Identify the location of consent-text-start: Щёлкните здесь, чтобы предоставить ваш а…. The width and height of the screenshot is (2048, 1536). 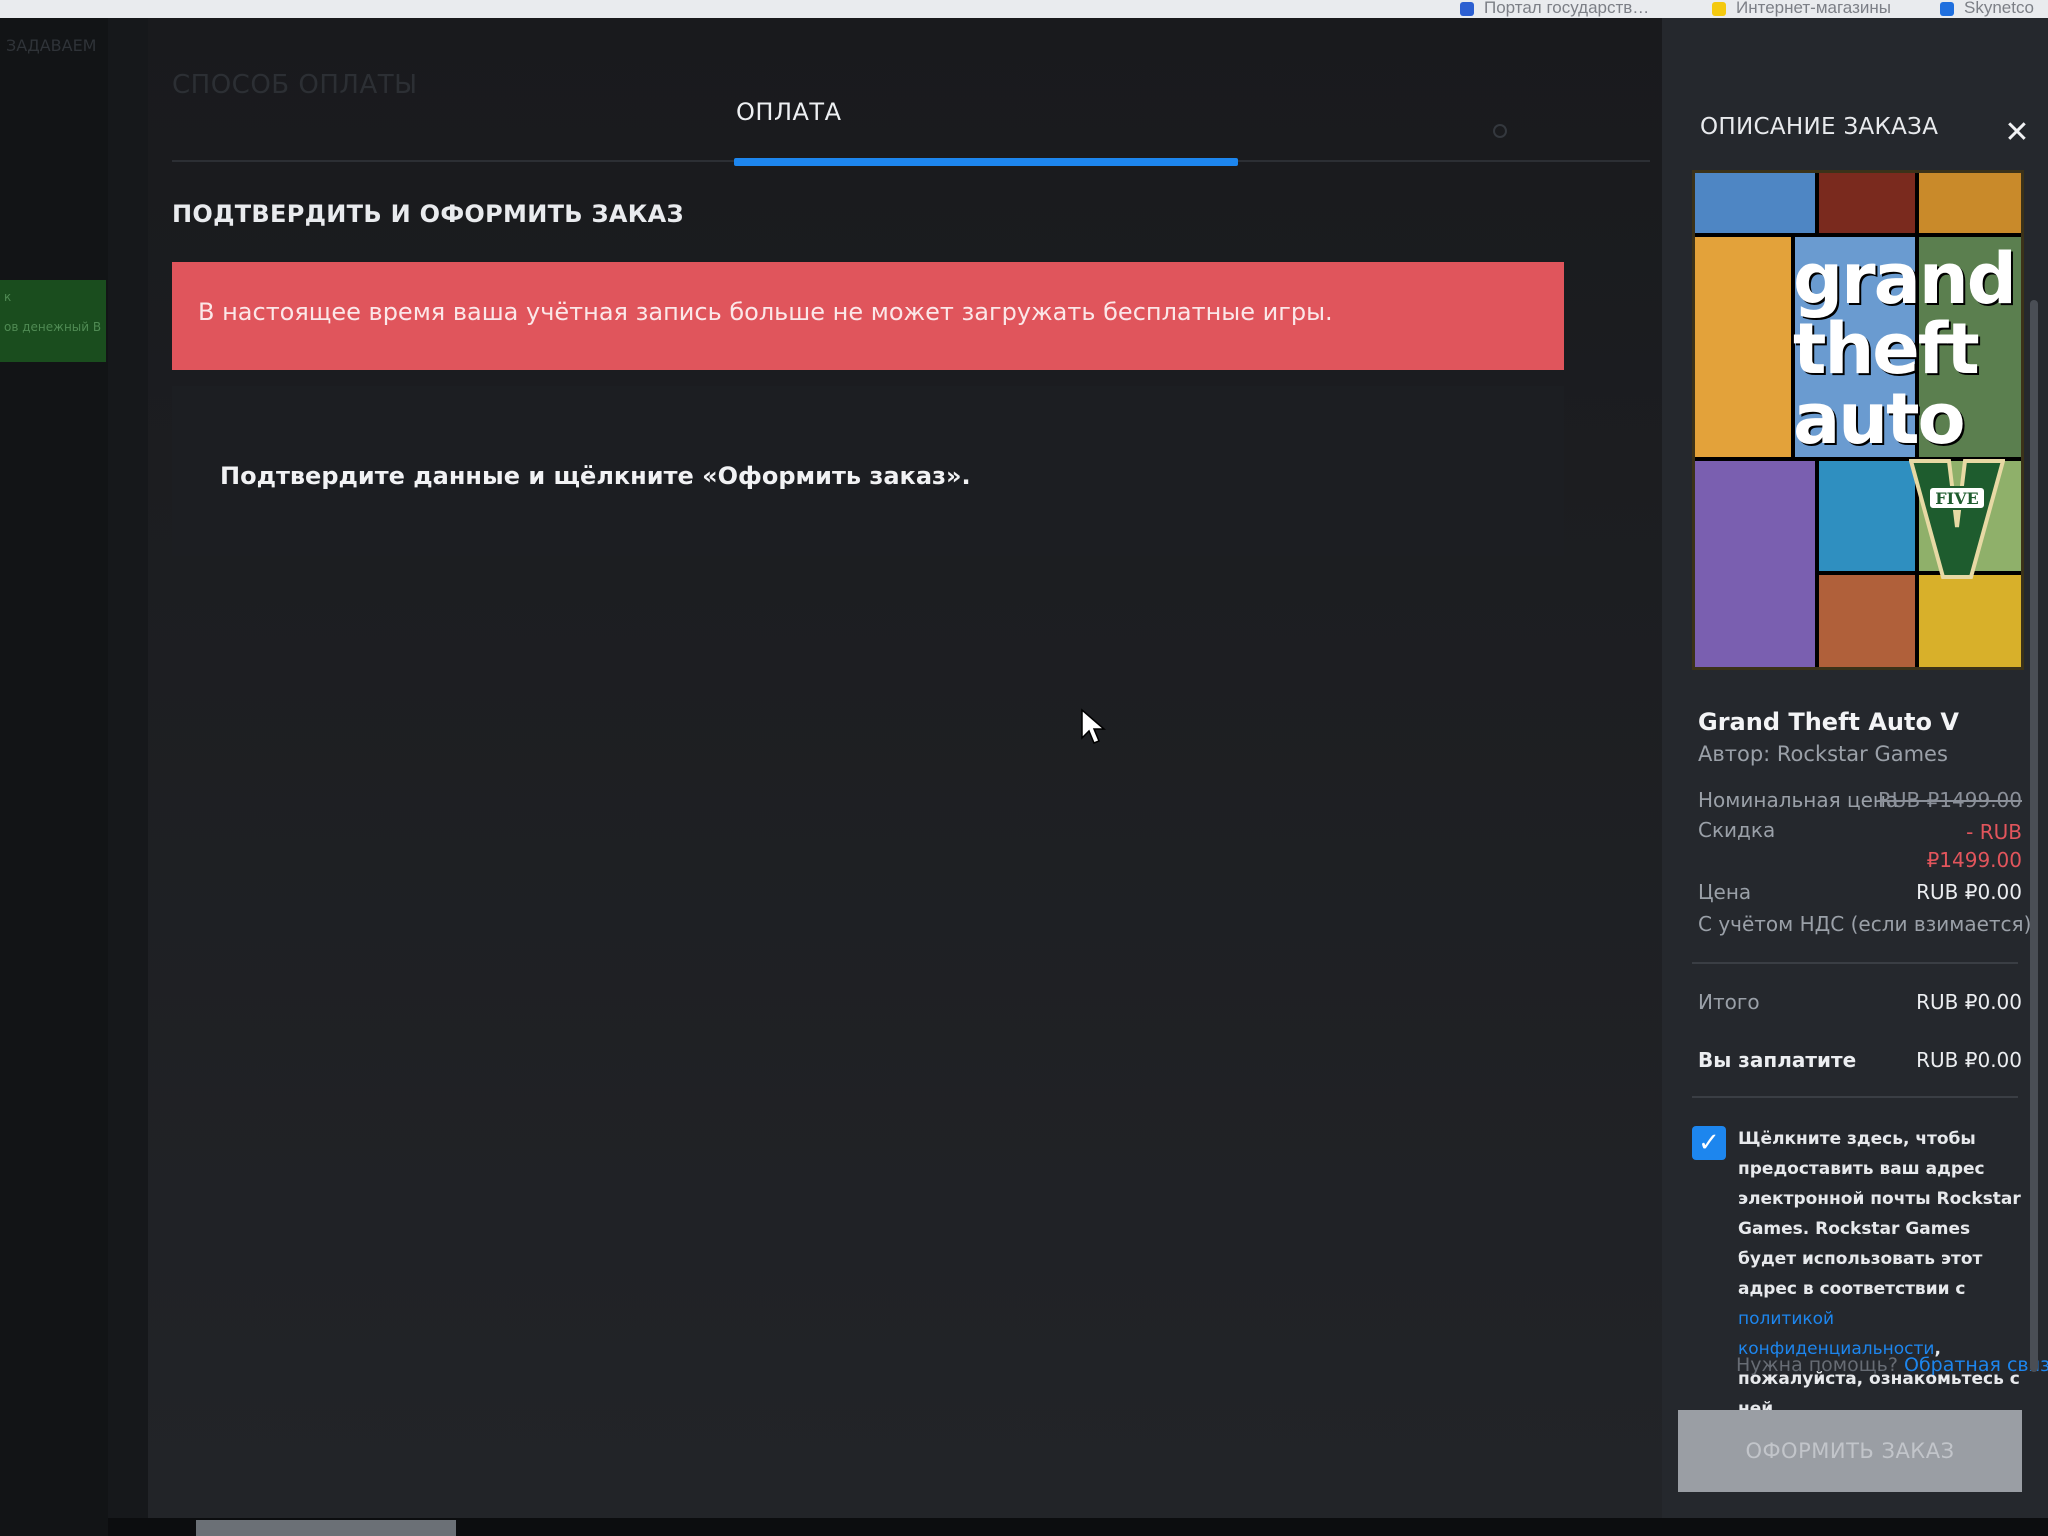
(1879, 1214).